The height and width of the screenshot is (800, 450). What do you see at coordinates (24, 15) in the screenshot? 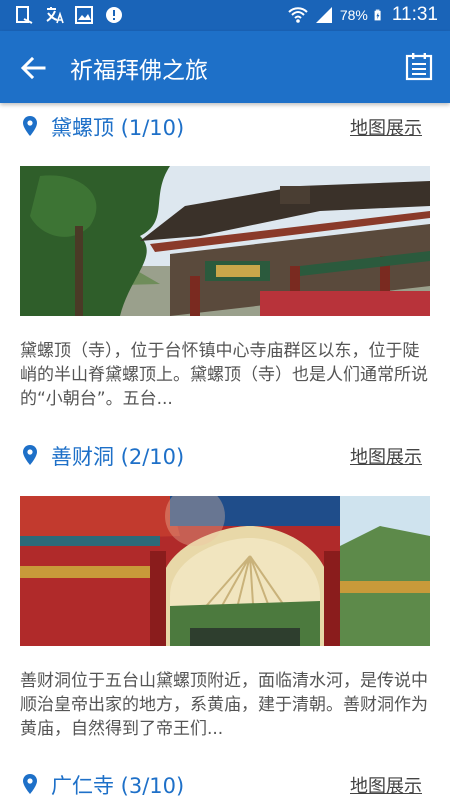
I see `device-icon` at bounding box center [24, 15].